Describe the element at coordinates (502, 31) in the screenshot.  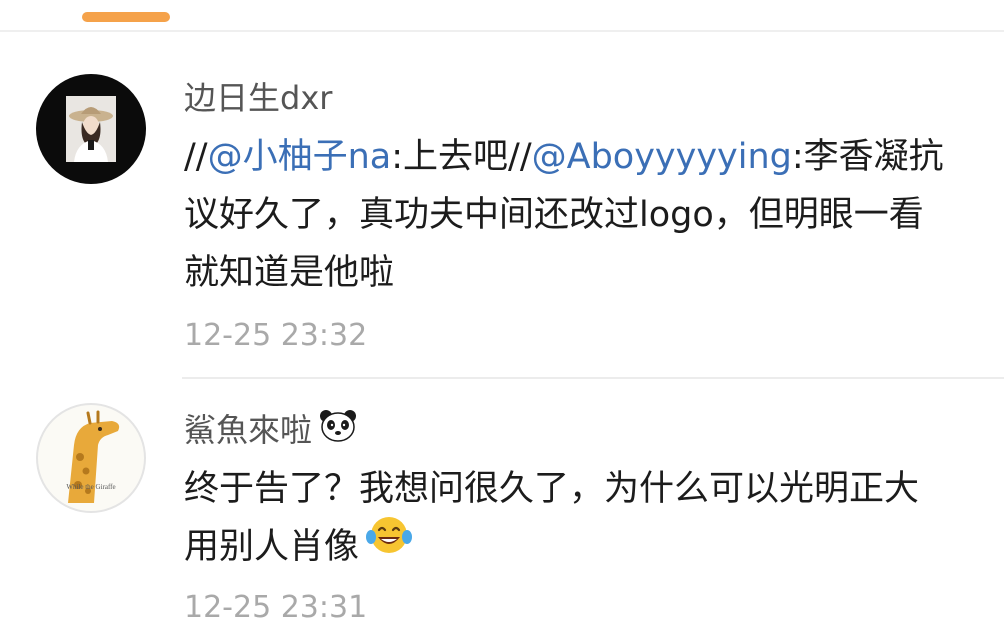
I see `top-divider` at that location.